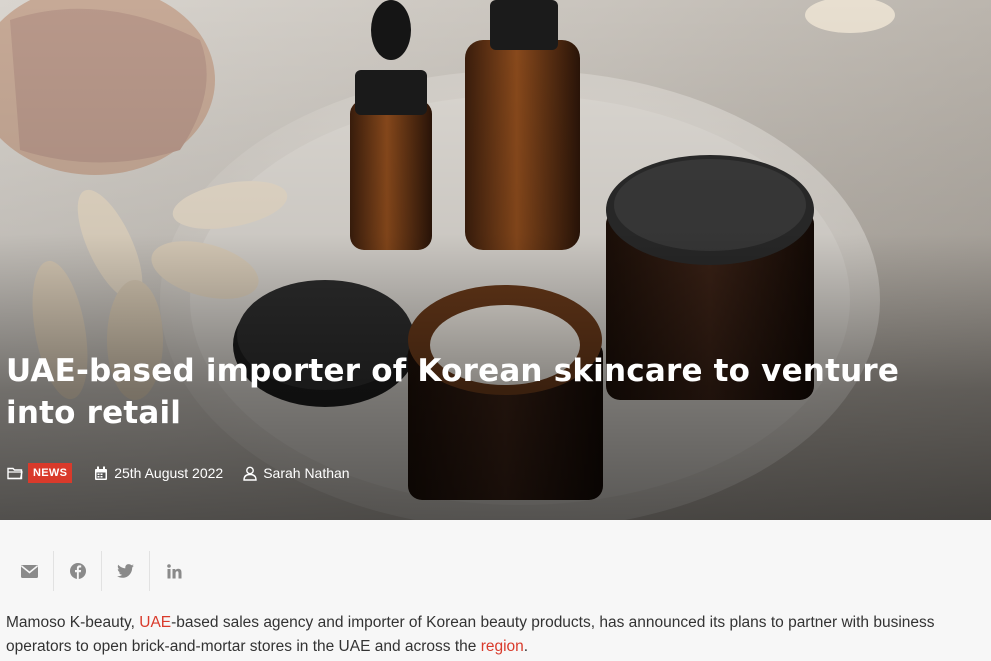 This screenshot has height=661, width=991. I want to click on share-twitter-button, so click(126, 571).